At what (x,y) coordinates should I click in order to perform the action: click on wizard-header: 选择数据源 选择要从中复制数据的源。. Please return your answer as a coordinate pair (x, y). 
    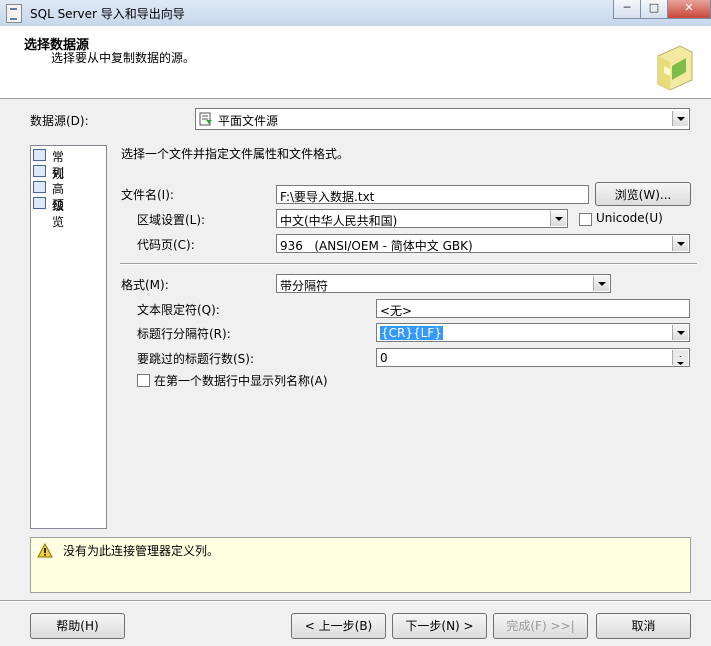
    Looking at the image, I should click on (355, 62).